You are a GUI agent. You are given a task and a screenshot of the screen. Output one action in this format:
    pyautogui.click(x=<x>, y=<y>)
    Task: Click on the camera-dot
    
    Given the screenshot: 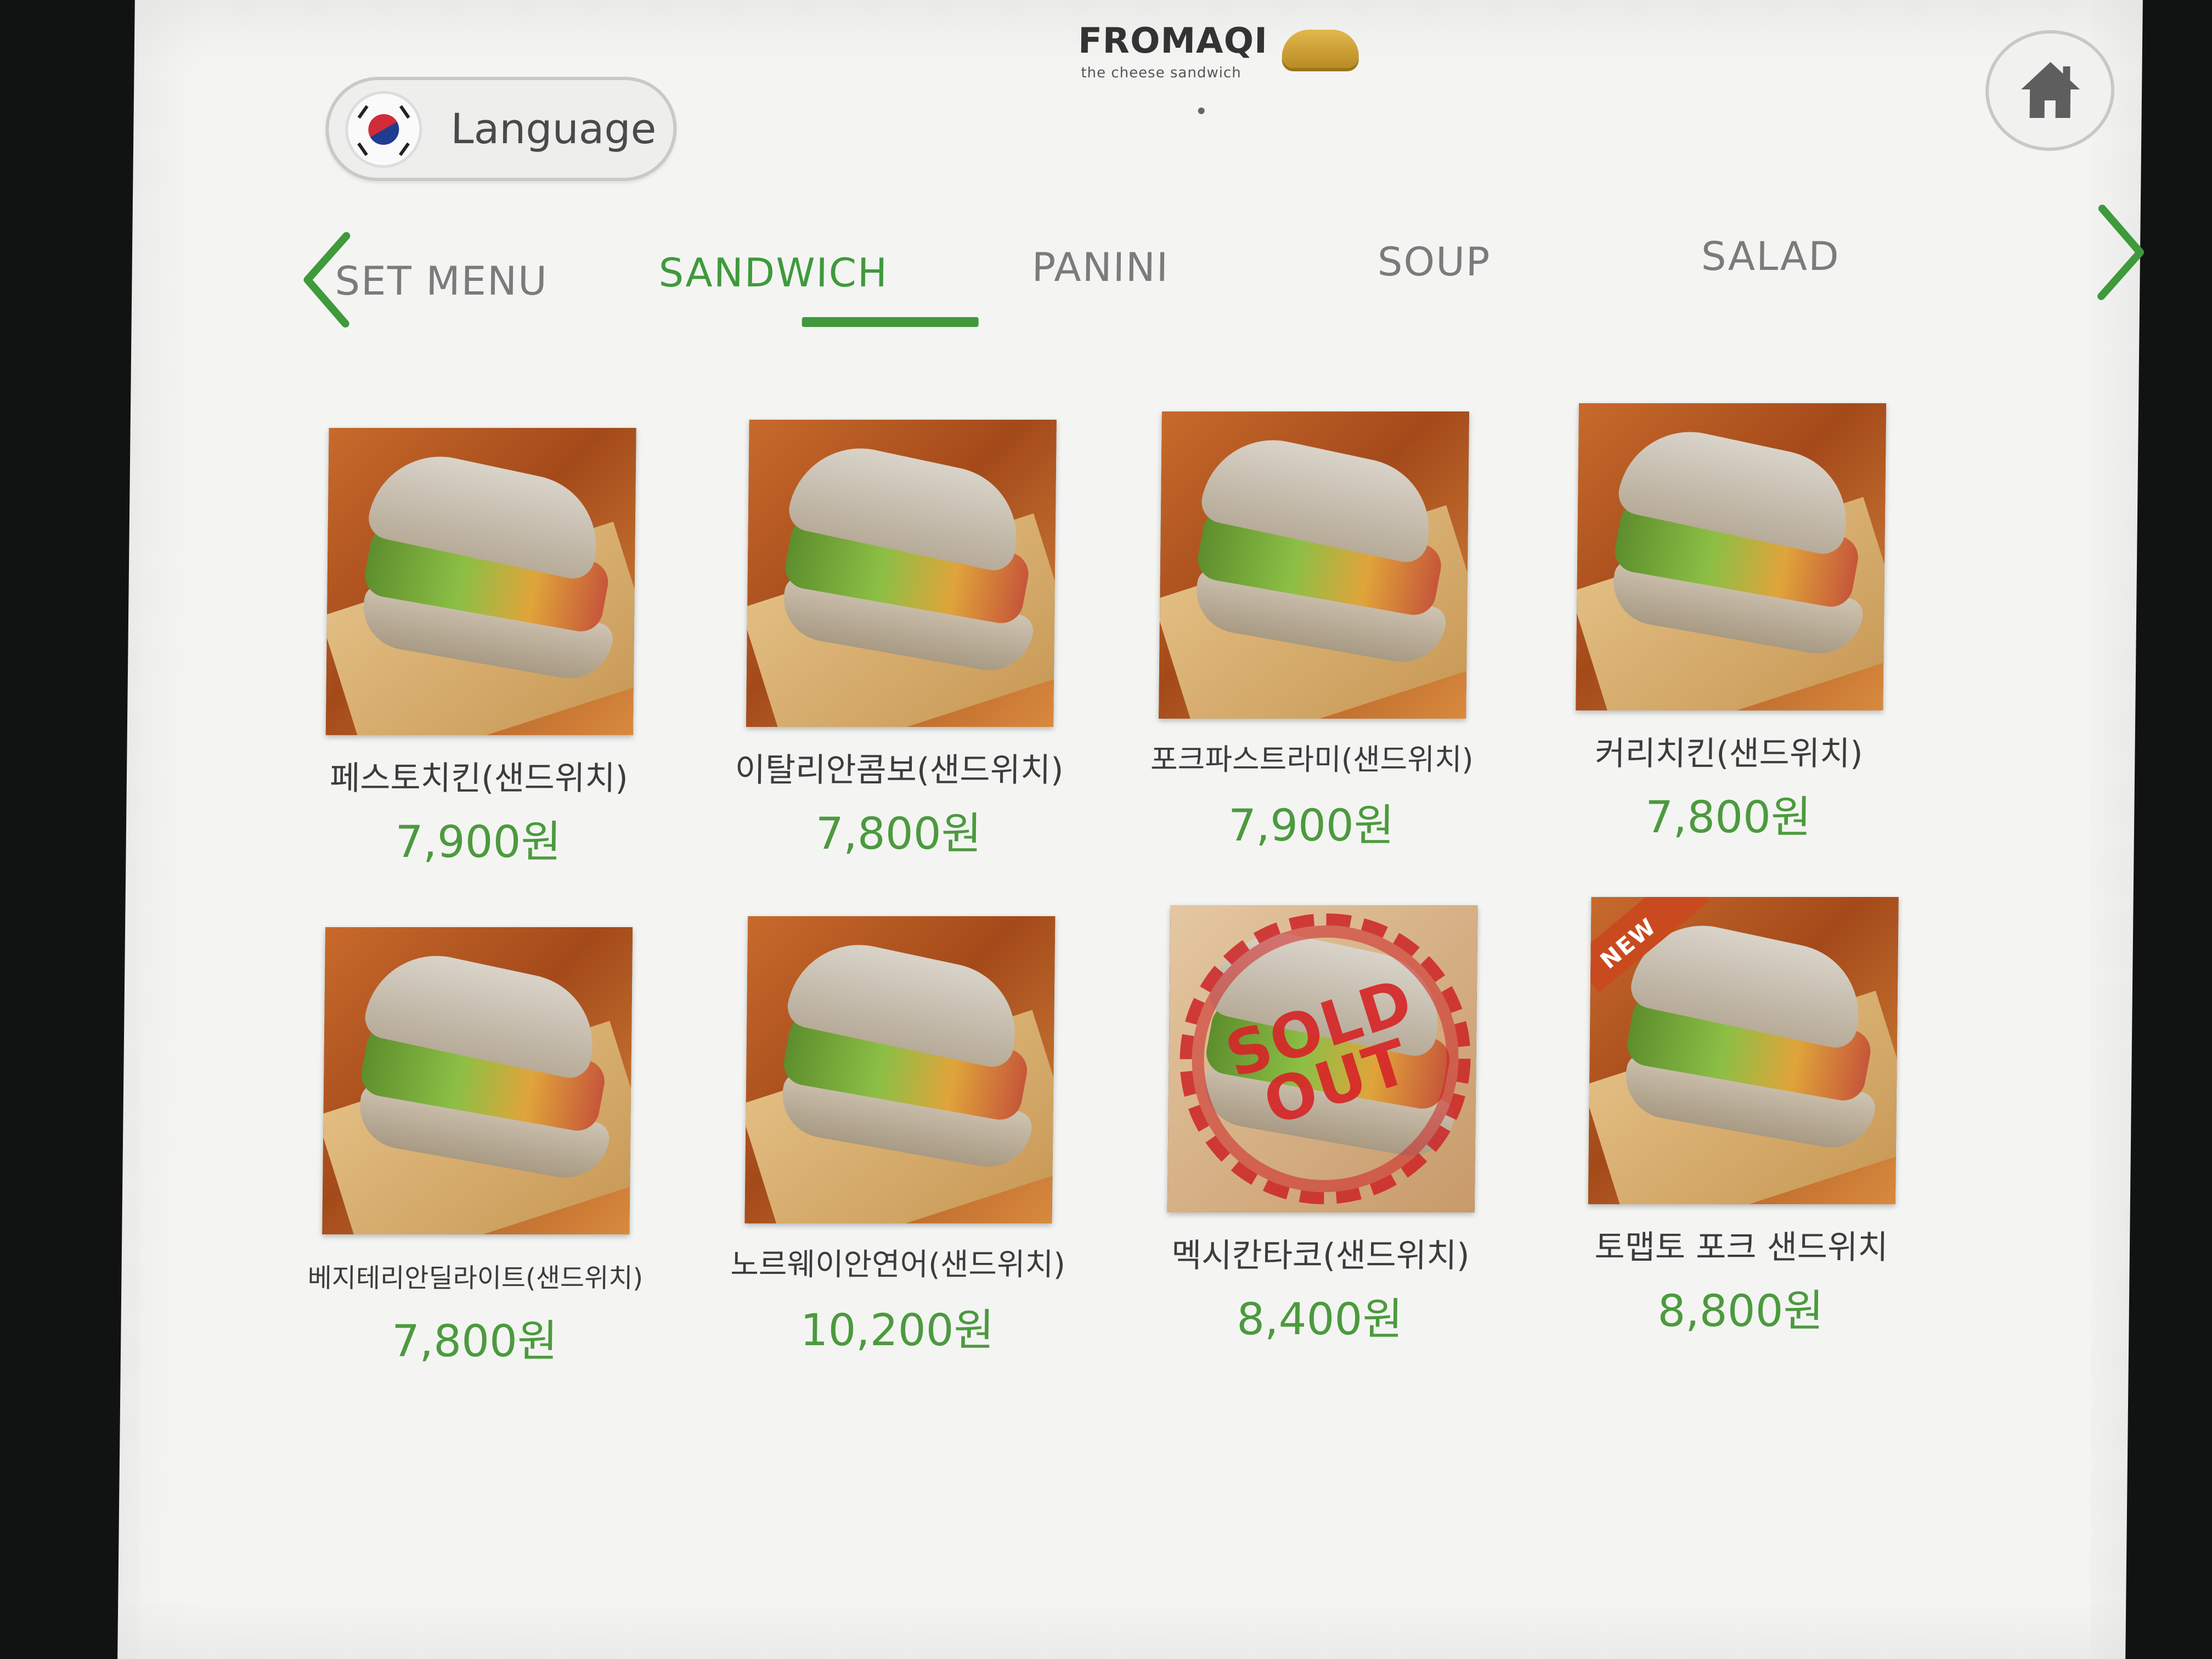 What is the action you would take?
    pyautogui.click(x=1201, y=111)
    